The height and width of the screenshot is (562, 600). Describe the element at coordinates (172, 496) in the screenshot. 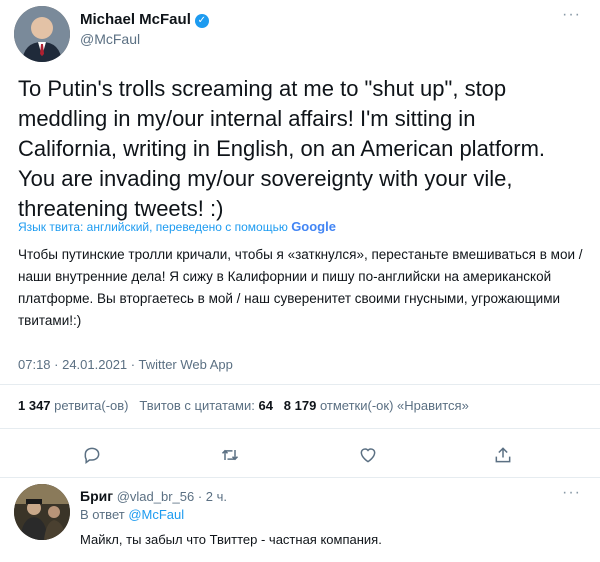

I see `reply-handle-time: @vlad_br_56 · 2 ч.` at that location.